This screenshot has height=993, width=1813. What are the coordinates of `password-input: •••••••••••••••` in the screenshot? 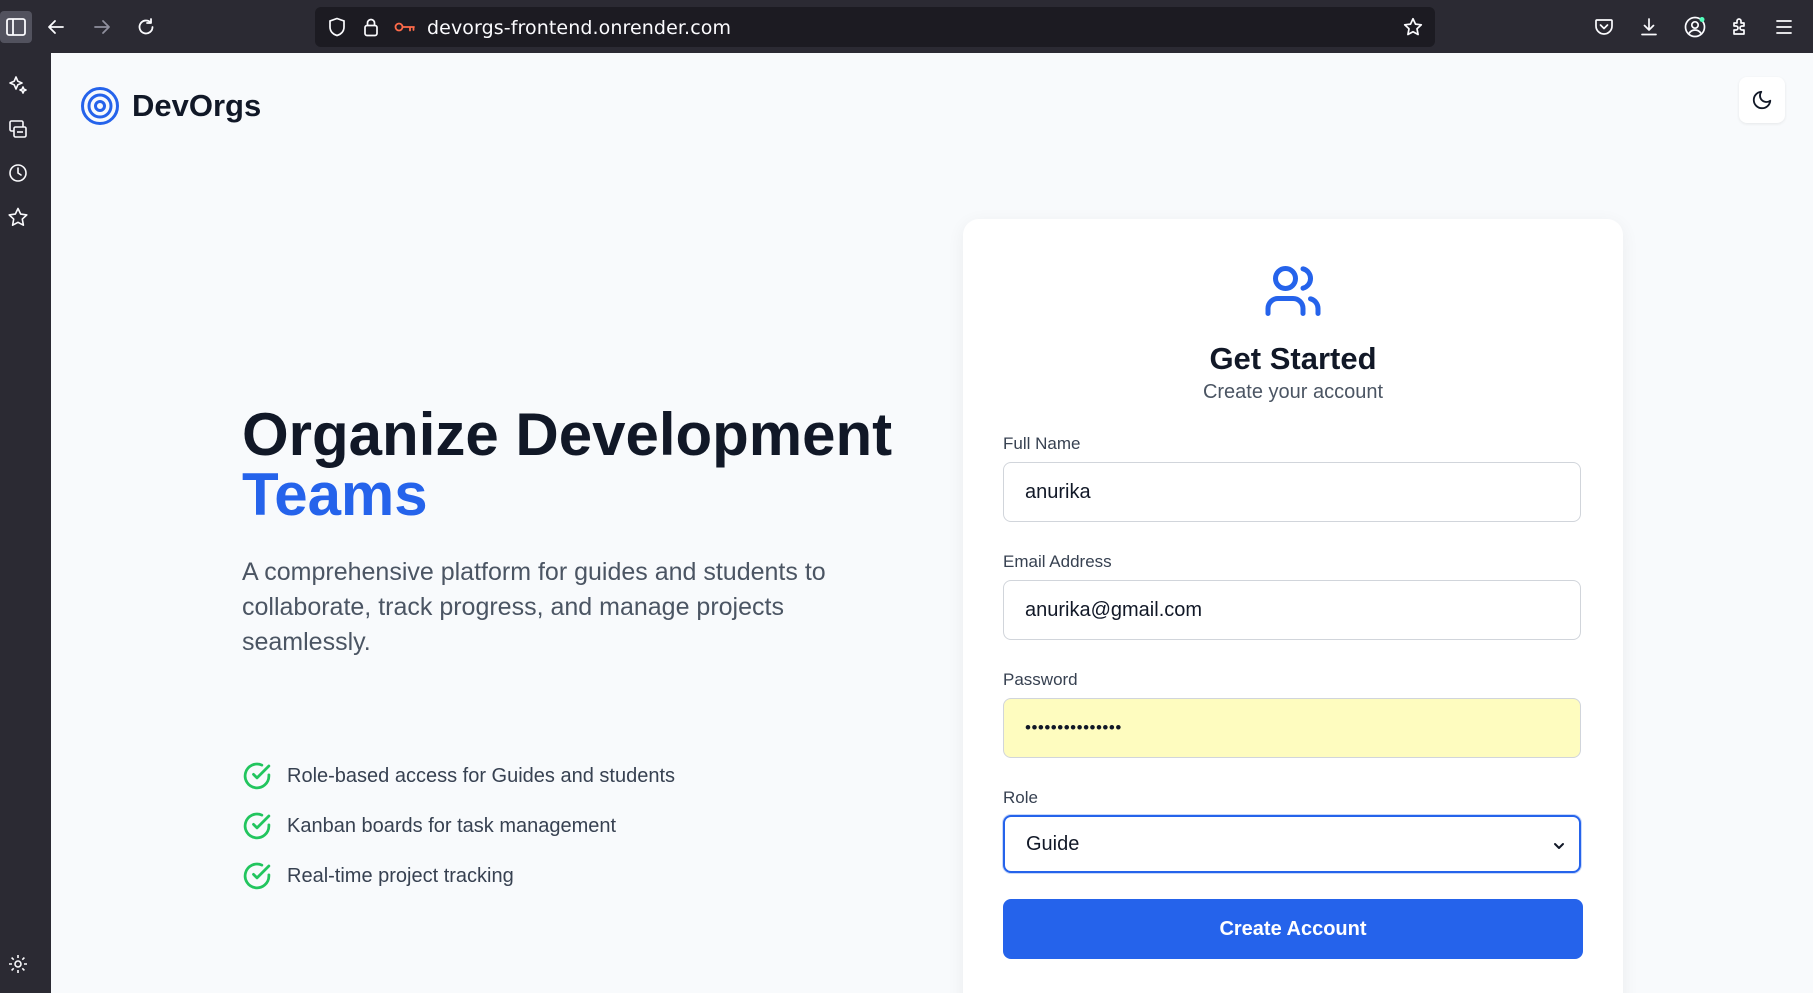 It's located at (1292, 728).